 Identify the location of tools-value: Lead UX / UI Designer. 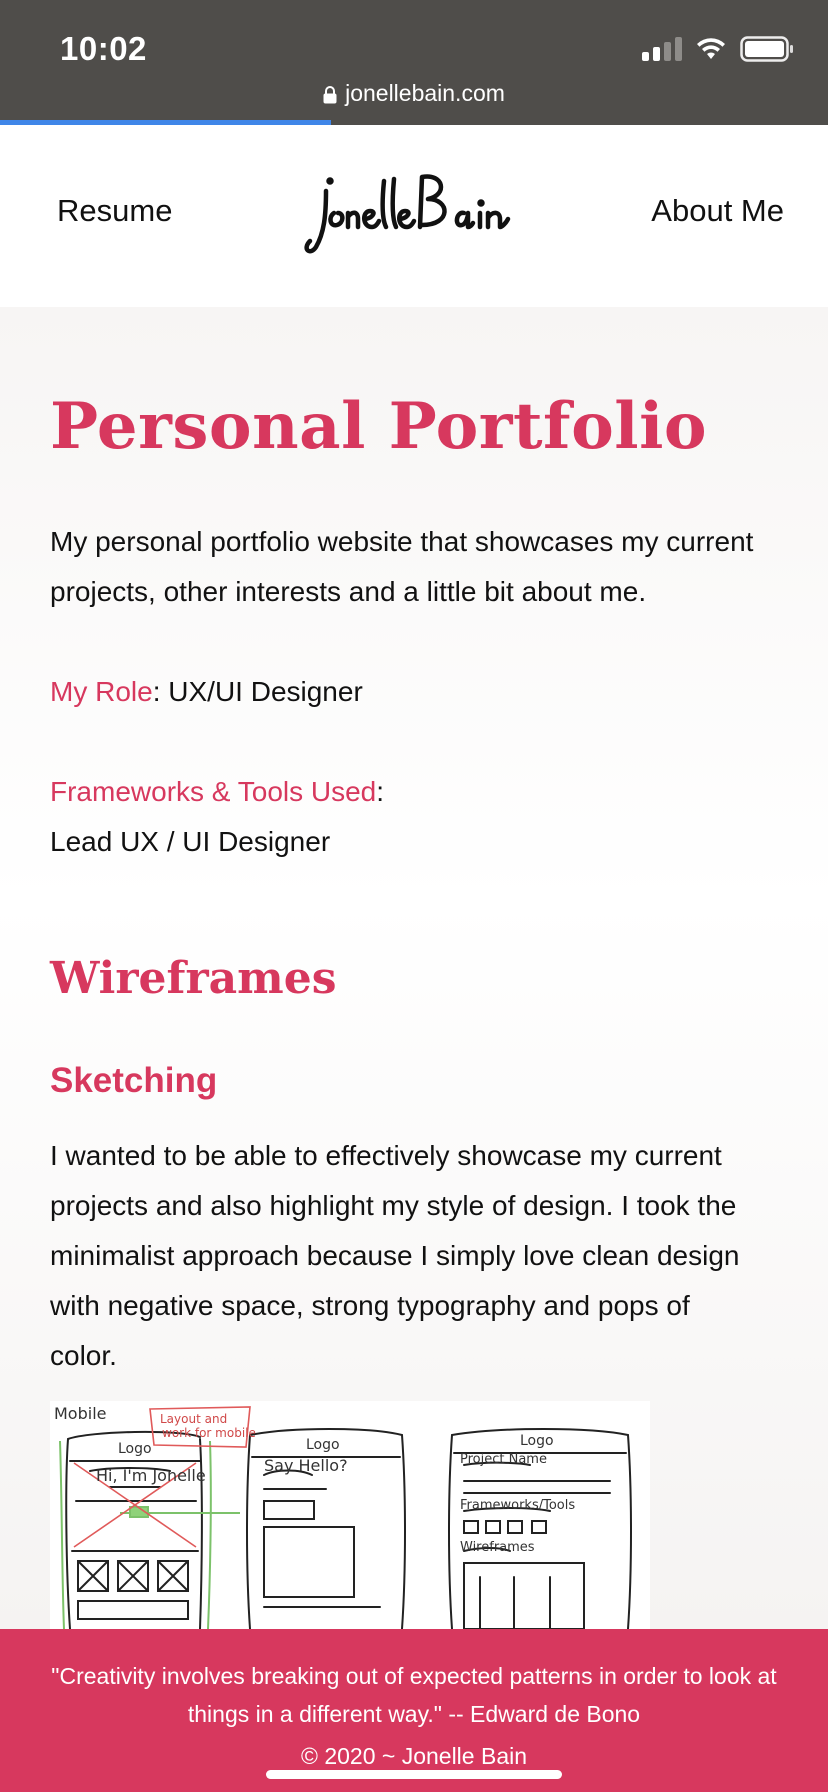
(190, 841).